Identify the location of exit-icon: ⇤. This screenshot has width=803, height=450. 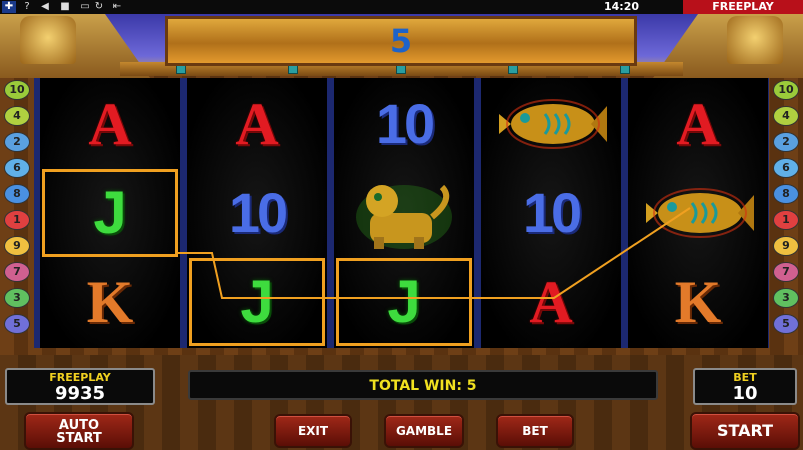
(117, 7).